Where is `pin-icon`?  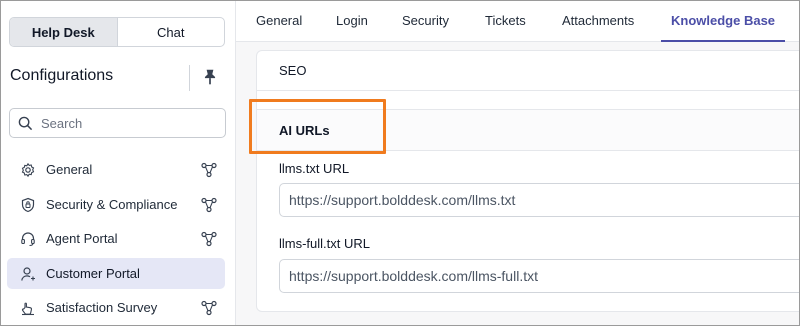
pin-icon is located at coordinates (210, 77).